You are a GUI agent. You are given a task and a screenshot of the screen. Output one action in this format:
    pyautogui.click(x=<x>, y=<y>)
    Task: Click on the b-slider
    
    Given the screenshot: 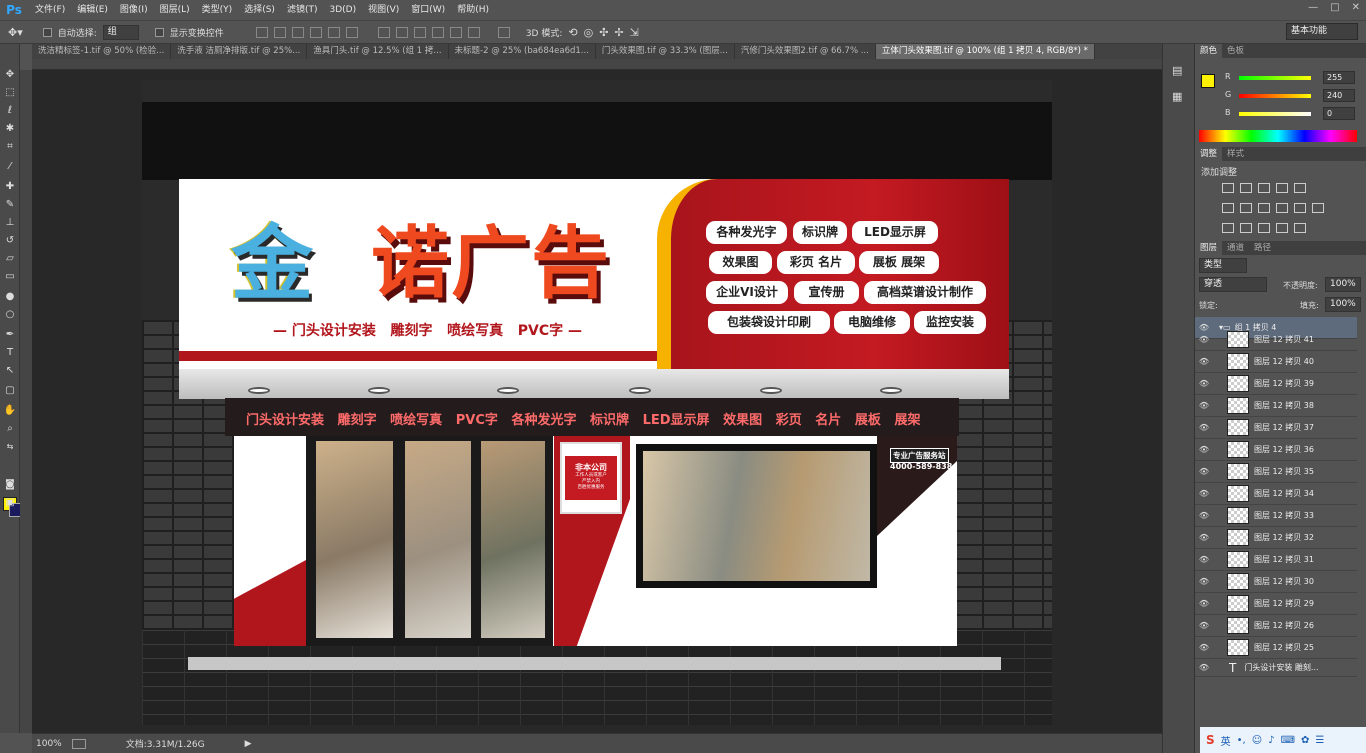 What is the action you would take?
    pyautogui.click(x=1275, y=114)
    